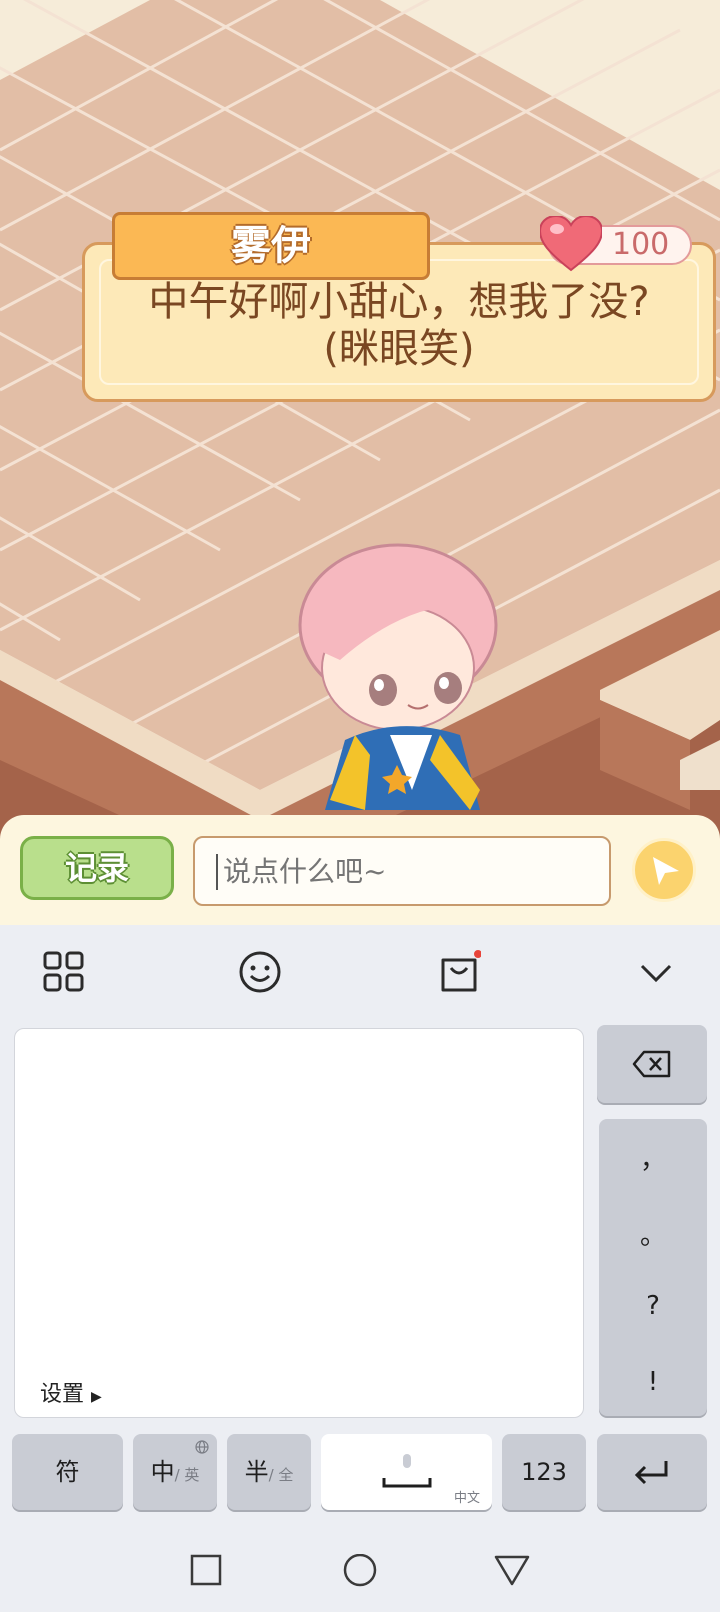 This screenshot has height=1612, width=720. I want to click on heart-icon, so click(571, 244).